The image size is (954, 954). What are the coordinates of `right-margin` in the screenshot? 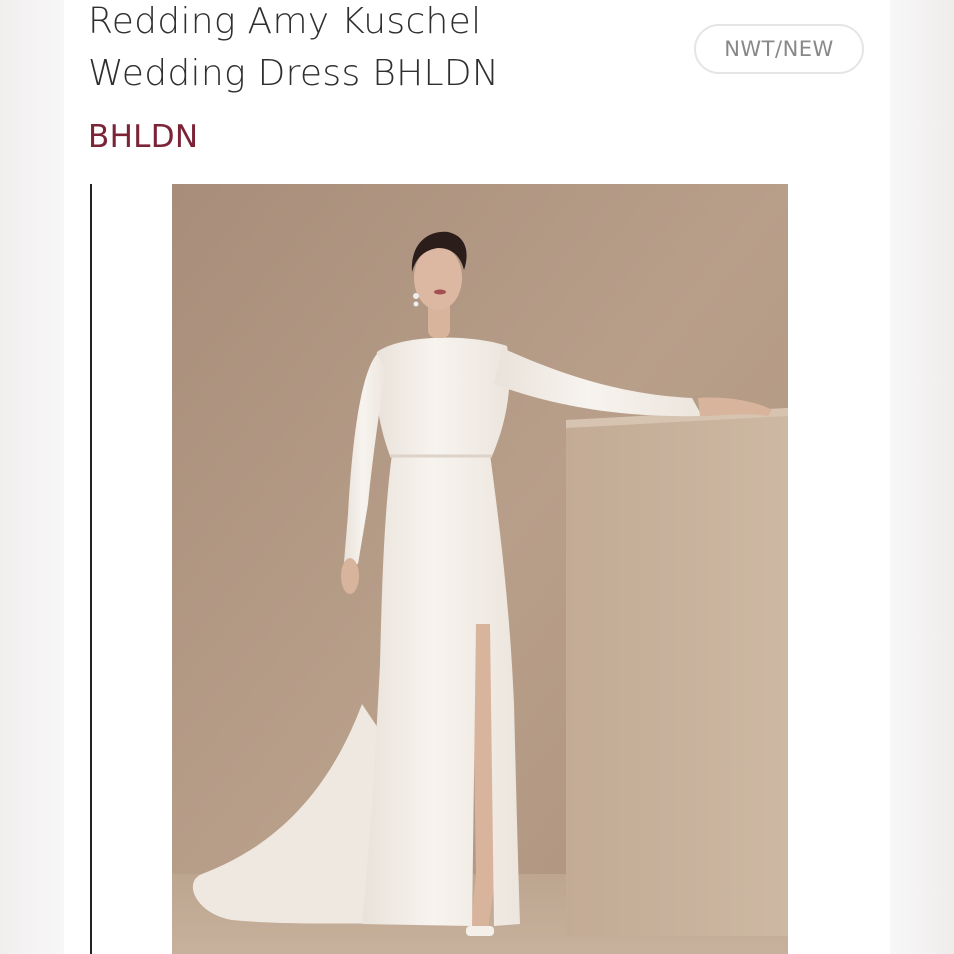 It's located at (922, 477).